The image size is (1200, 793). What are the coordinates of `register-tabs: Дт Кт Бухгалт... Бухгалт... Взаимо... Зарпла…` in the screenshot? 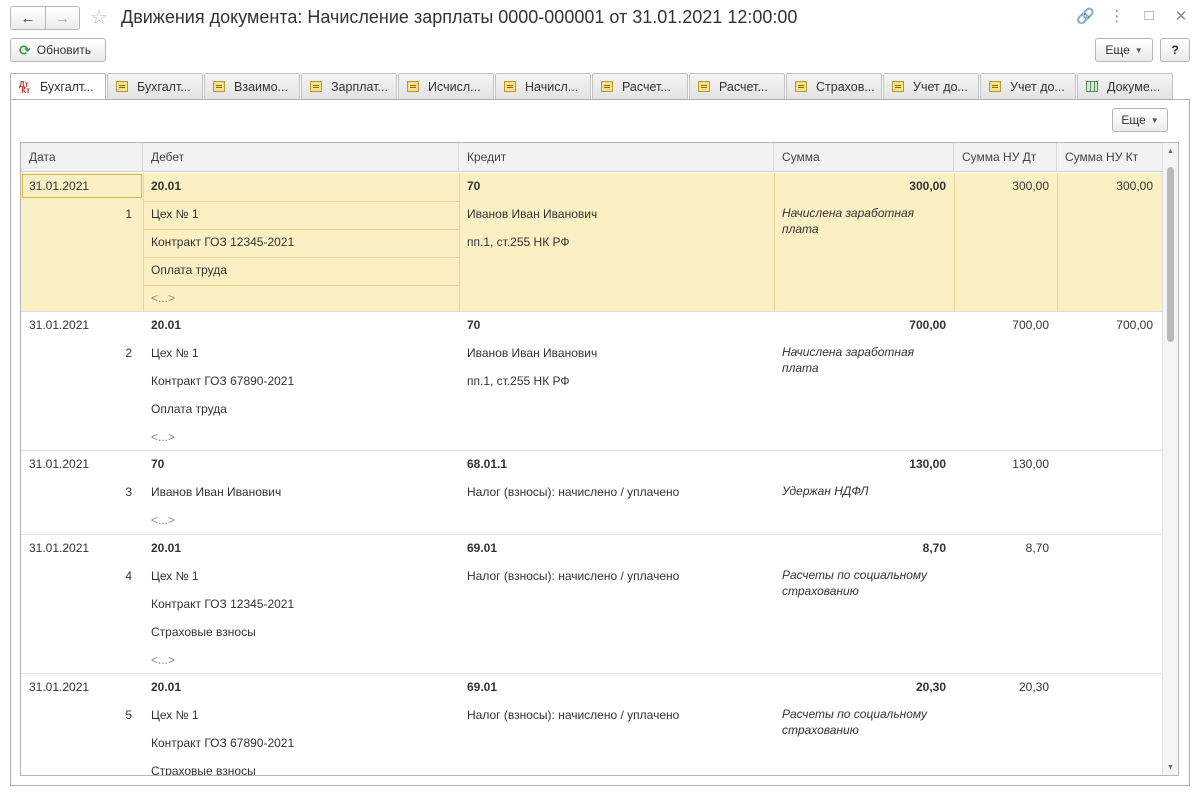 It's located at (600, 86).